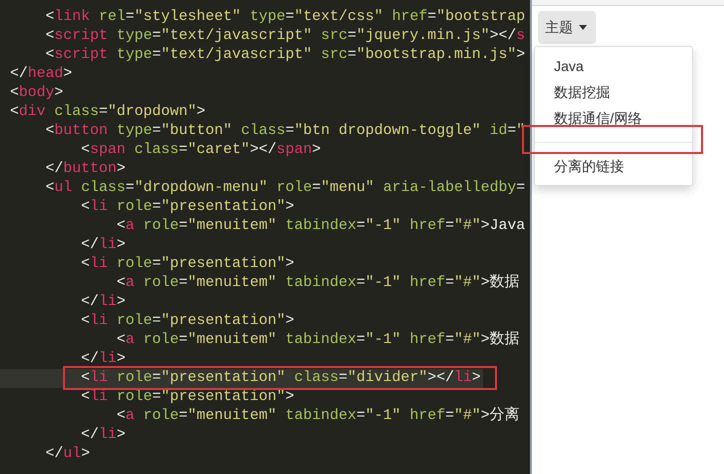 The image size is (724, 474). I want to click on code-line: <a role="menuitem" tabindex="-1" href="#">Java, so click(321, 226).